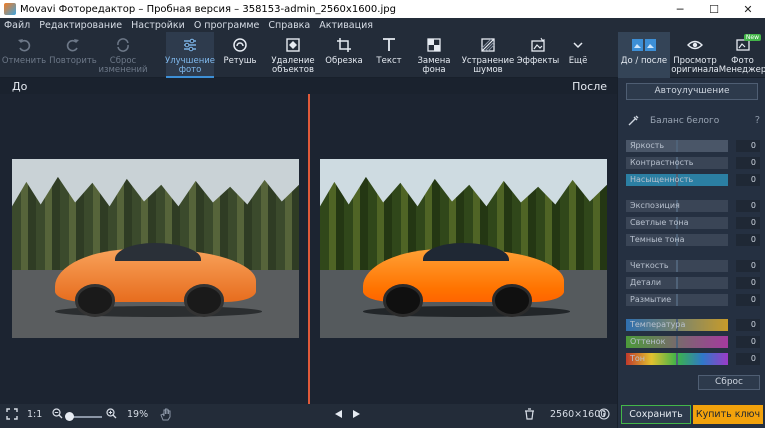  Describe the element at coordinates (17, 25) in the screenshot. I see `menu-file: Файл` at that location.